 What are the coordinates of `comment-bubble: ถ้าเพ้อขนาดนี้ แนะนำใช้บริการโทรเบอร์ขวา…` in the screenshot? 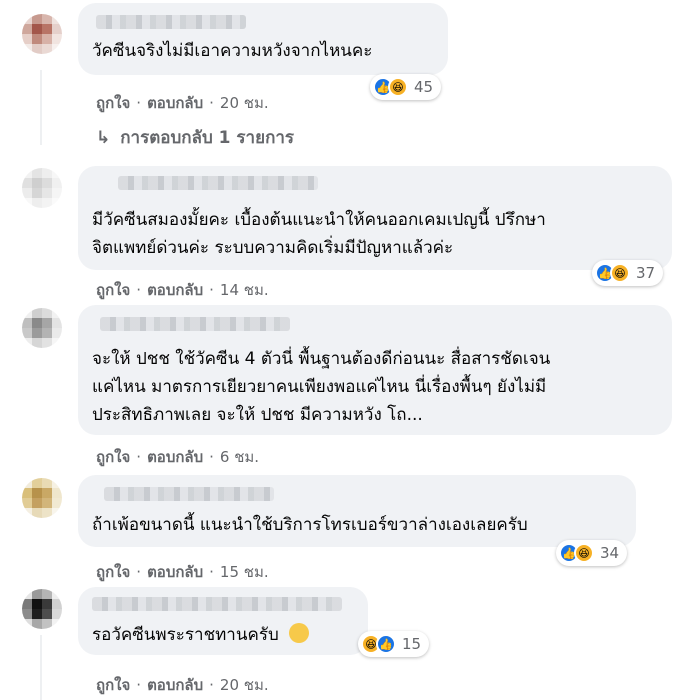 It's located at (357, 511).